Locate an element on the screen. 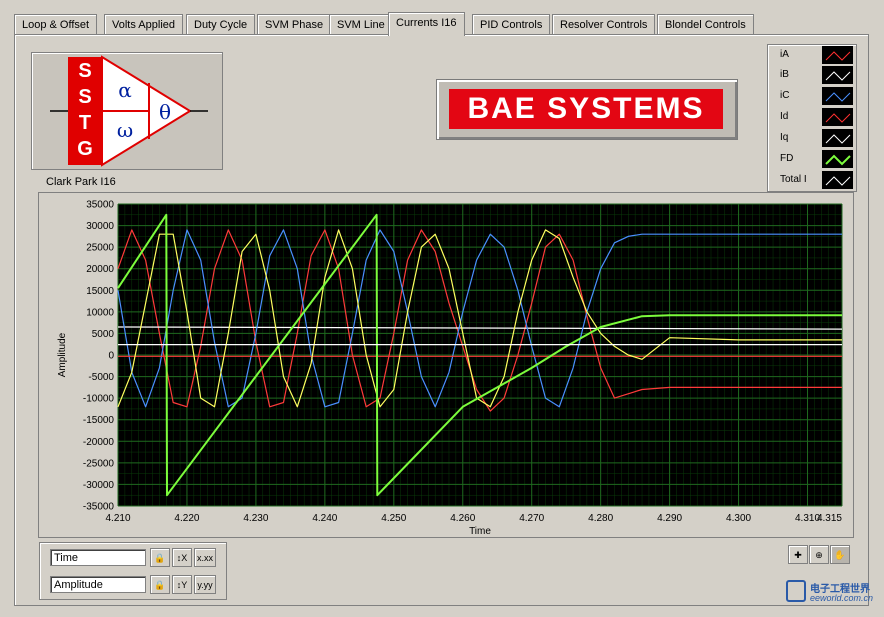 This screenshot has height=617, width=884. x-tick-label: 4.290 is located at coordinates (669, 518).